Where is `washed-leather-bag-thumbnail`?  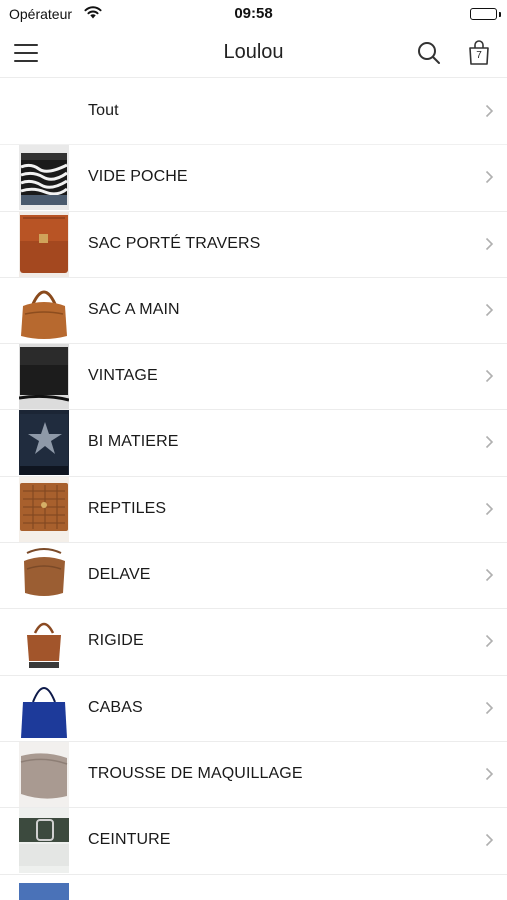
washed-leather-bag-thumbnail is located at coordinates (44, 576).